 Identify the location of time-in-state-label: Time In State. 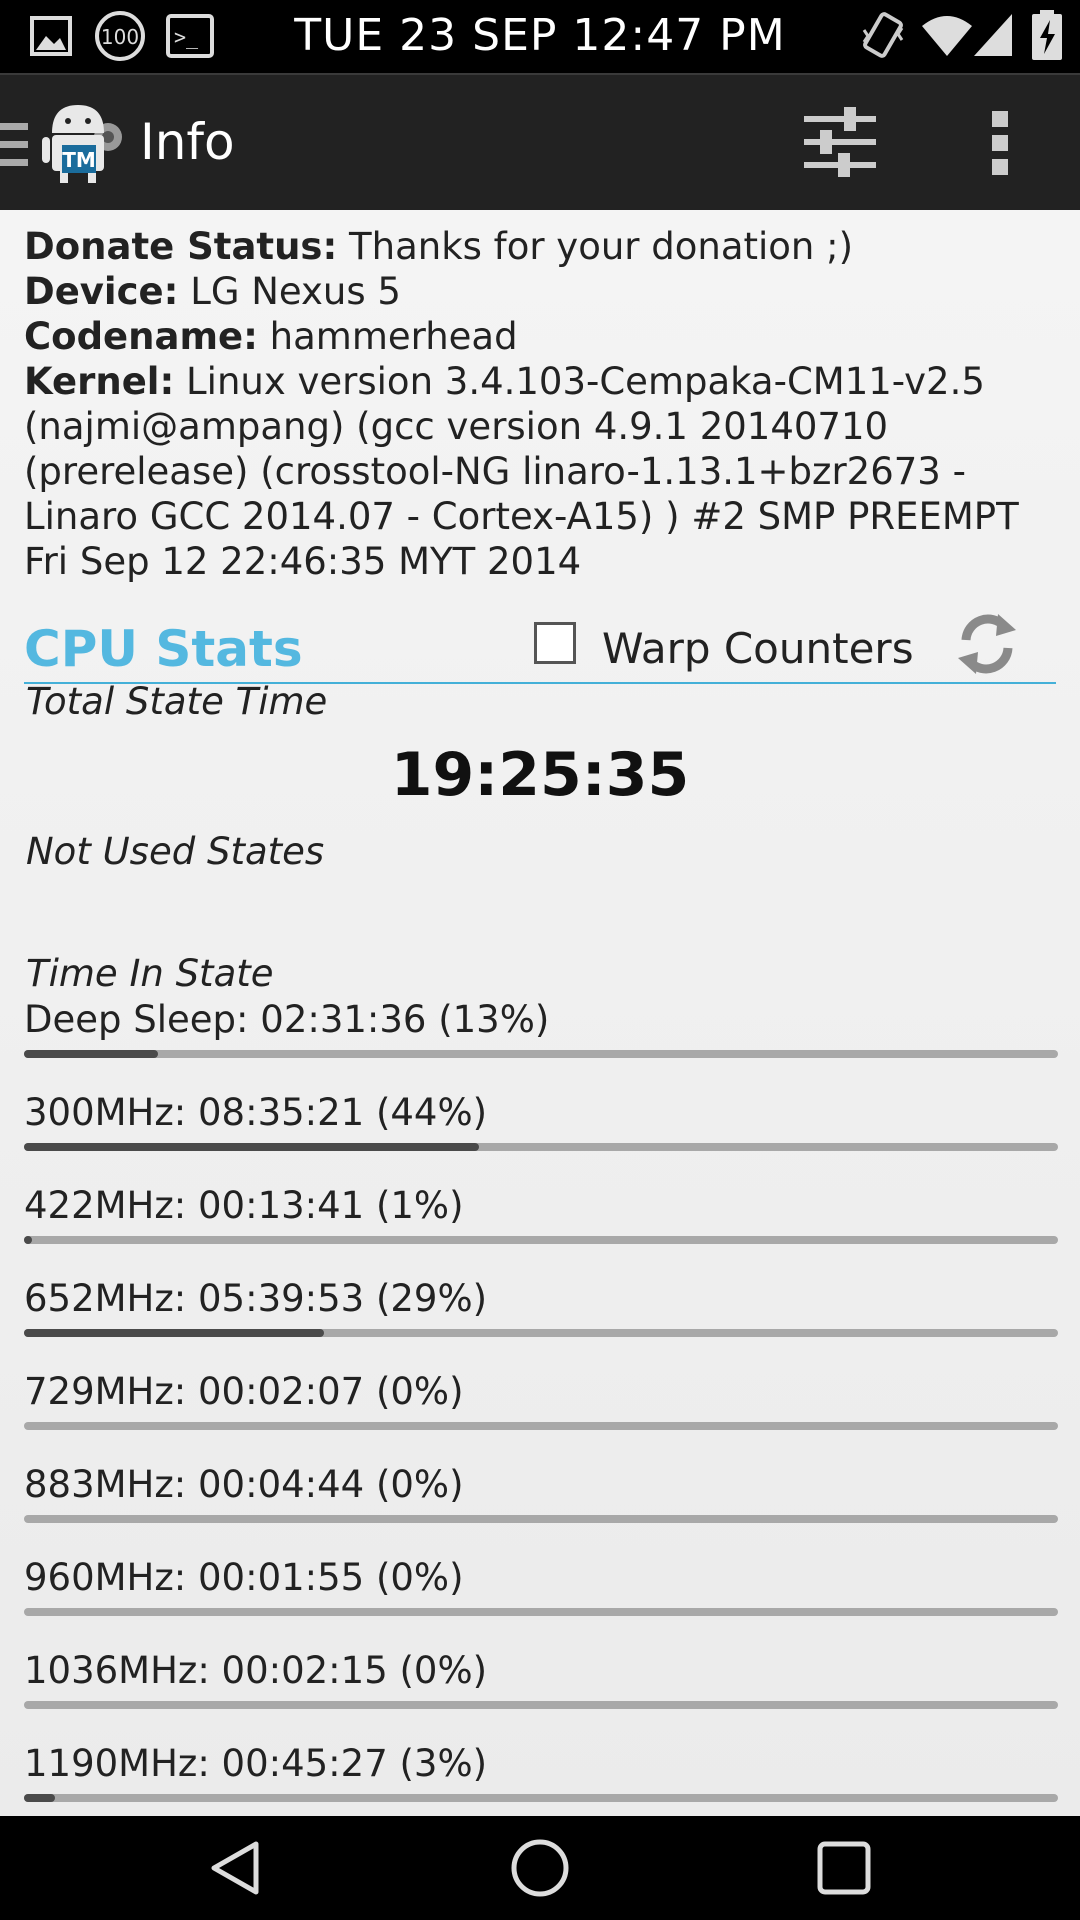
(150, 973).